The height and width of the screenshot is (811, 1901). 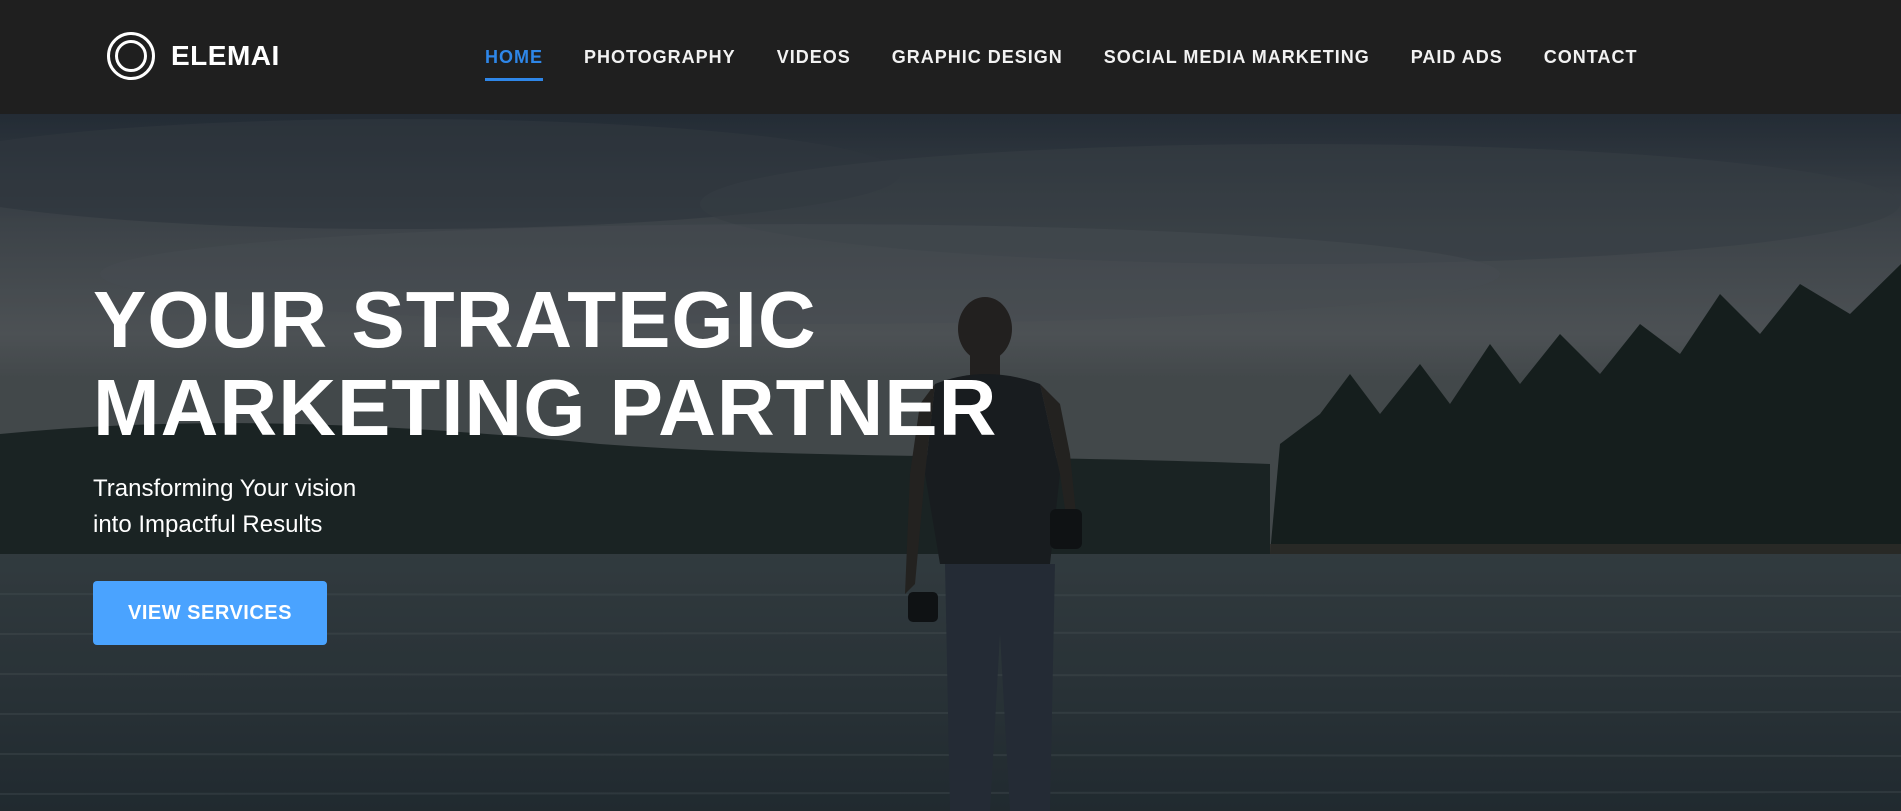 I want to click on hero-subtitle-line: into Impactful Results, so click(x=208, y=524).